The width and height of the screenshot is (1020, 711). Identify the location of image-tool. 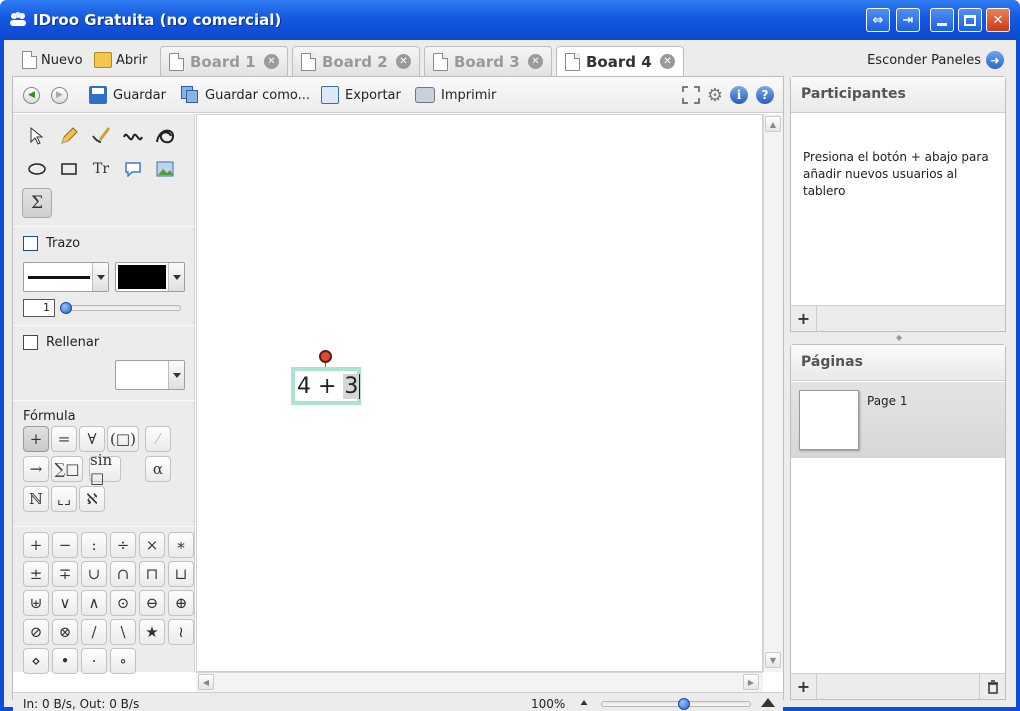
(165, 169).